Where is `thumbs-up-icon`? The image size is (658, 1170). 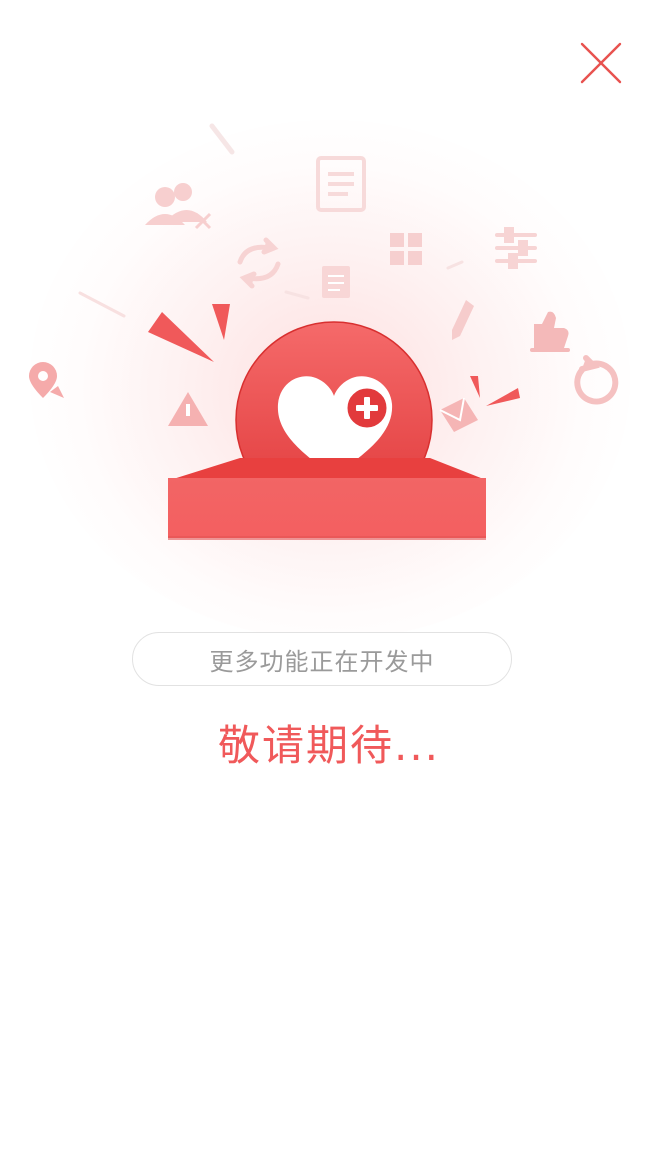 thumbs-up-icon is located at coordinates (550, 331).